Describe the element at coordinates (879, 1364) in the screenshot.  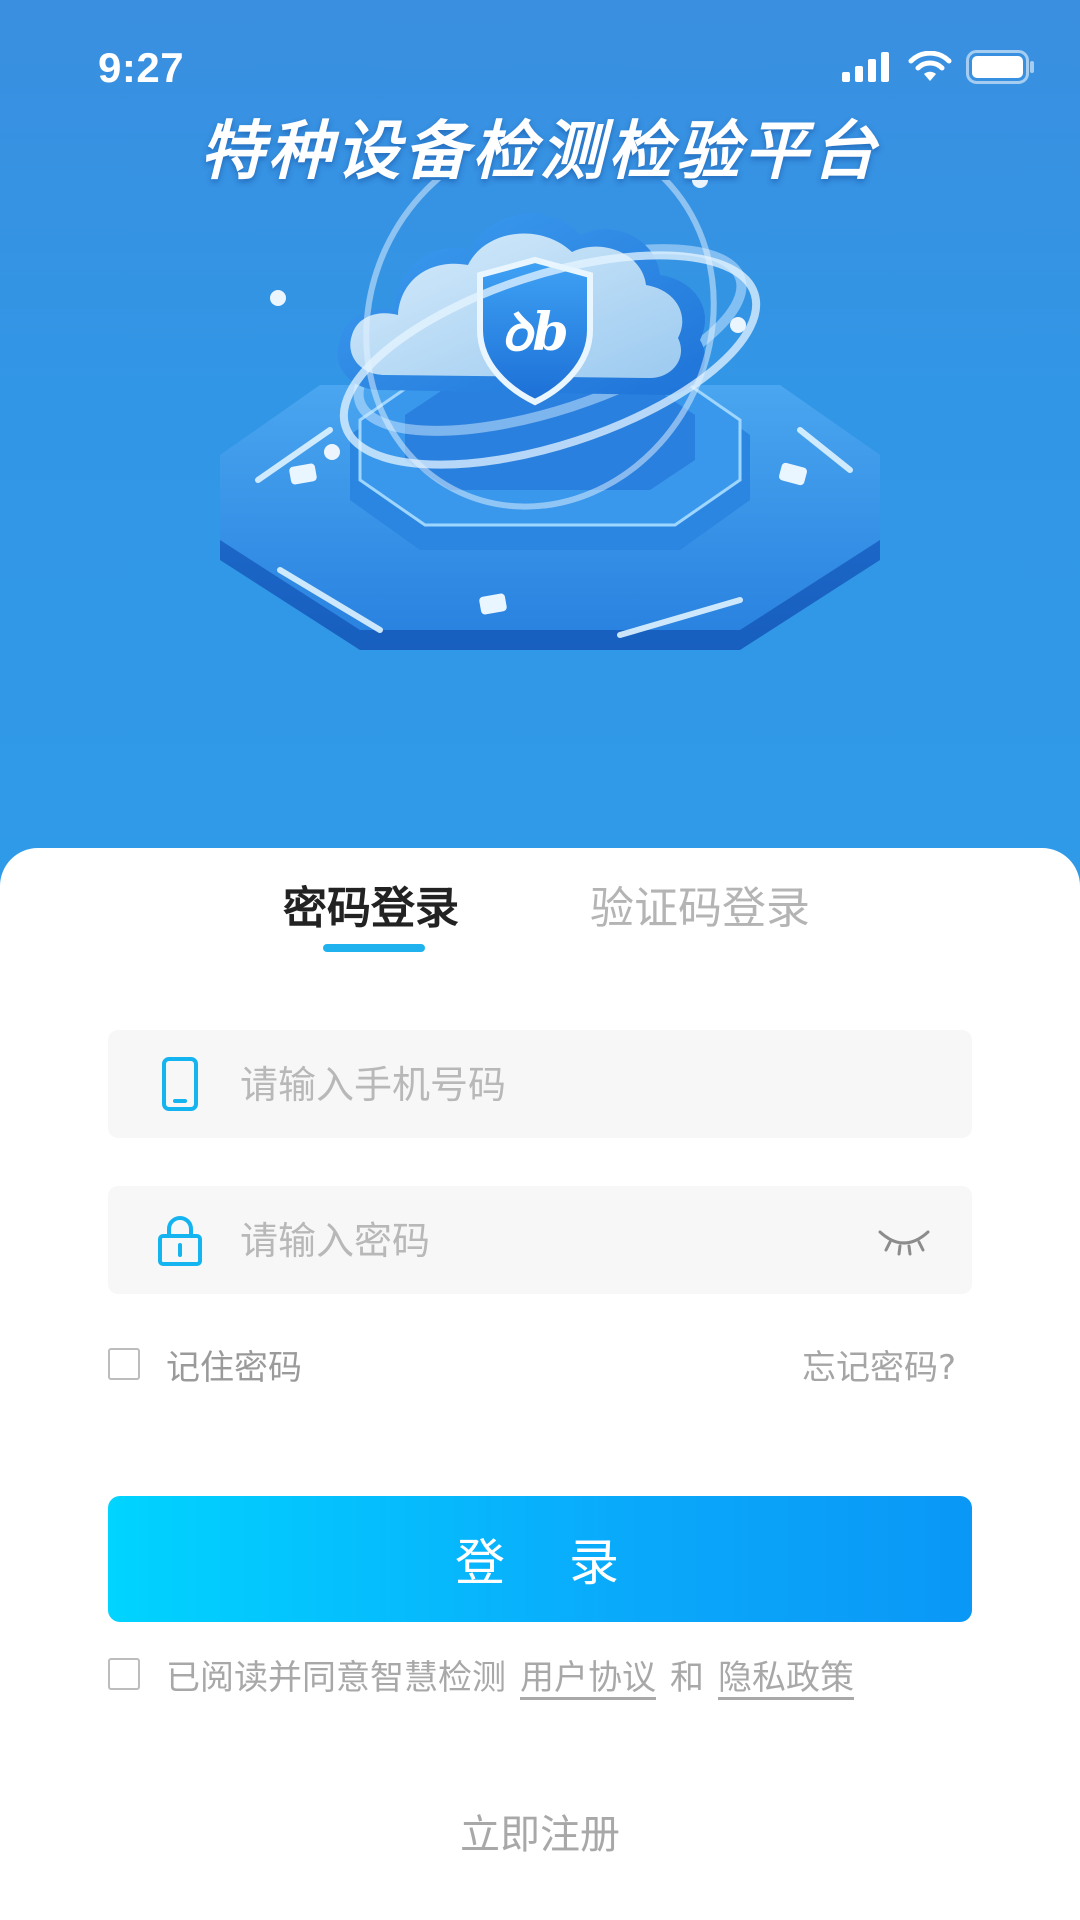
I see `forgot-password-link: 忘记密码?` at that location.